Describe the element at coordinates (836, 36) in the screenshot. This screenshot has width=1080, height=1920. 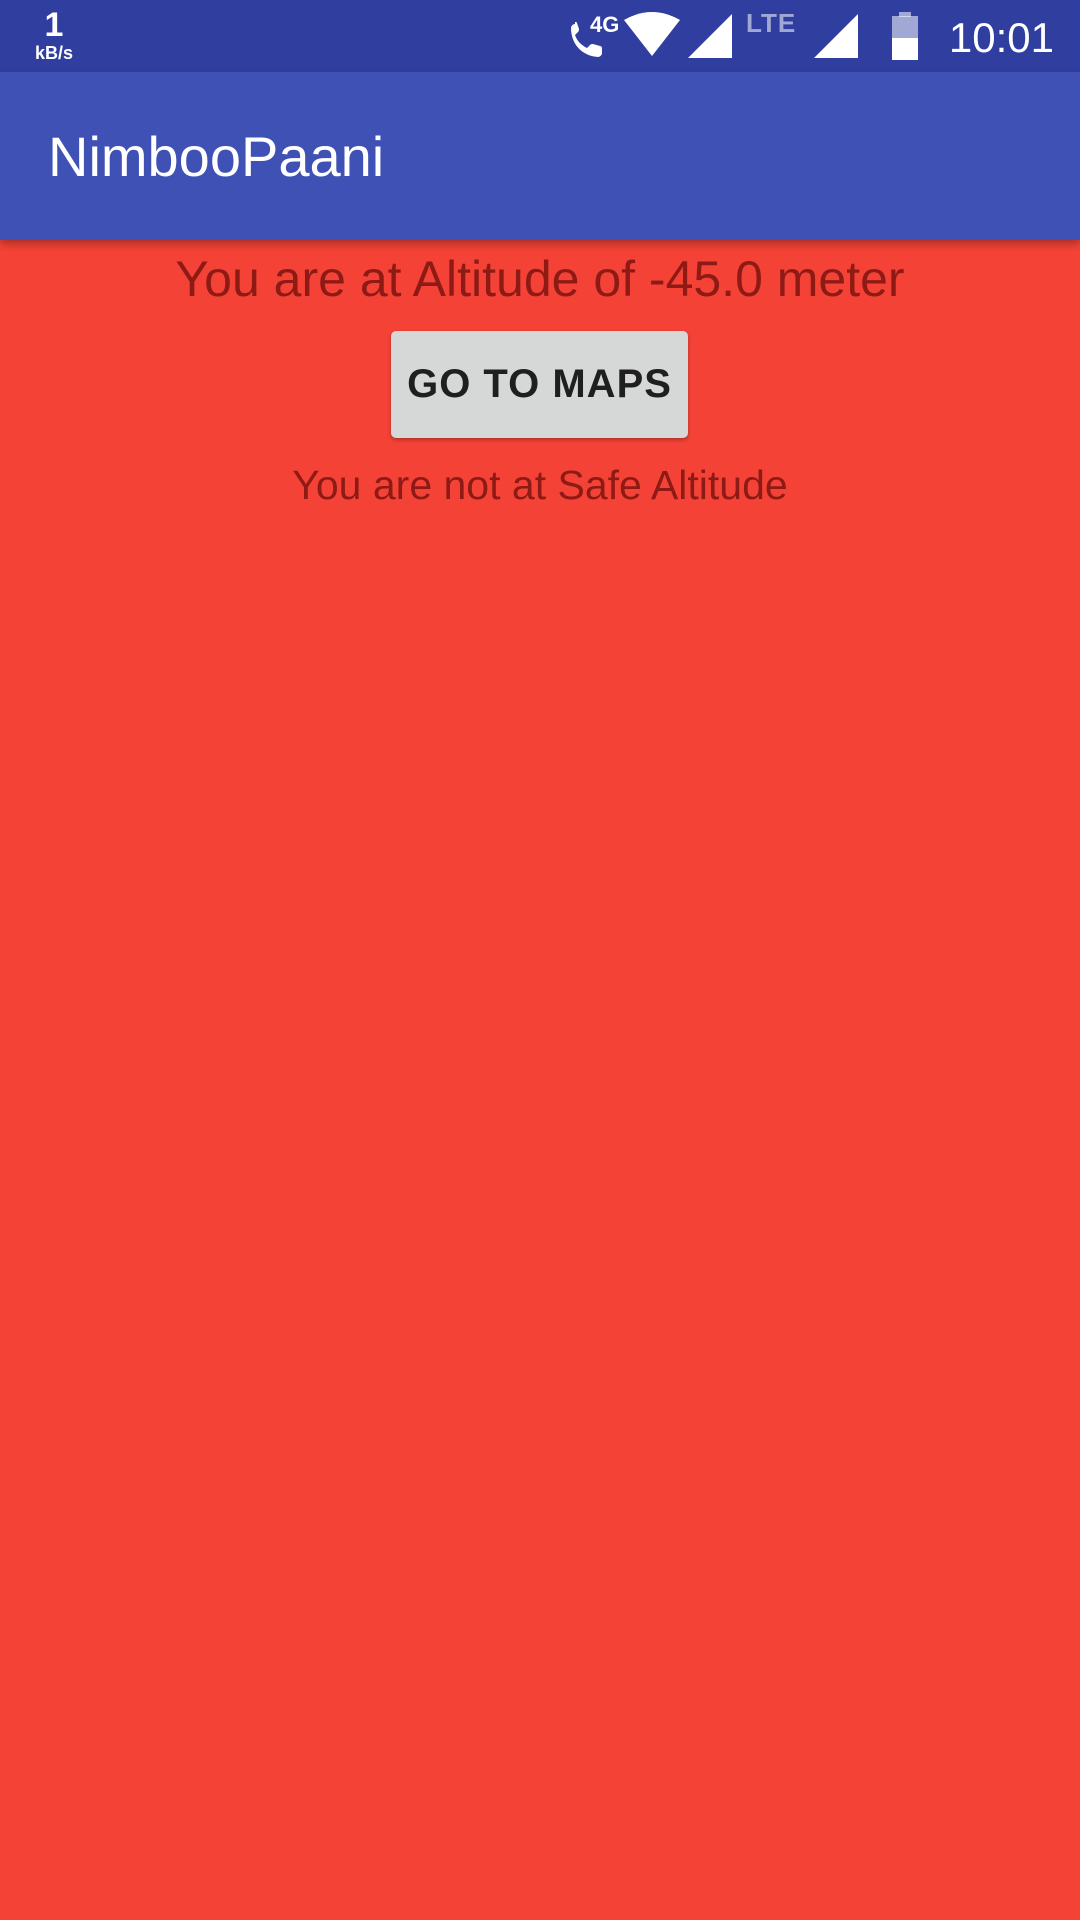
I see `lte-signal-icon` at that location.